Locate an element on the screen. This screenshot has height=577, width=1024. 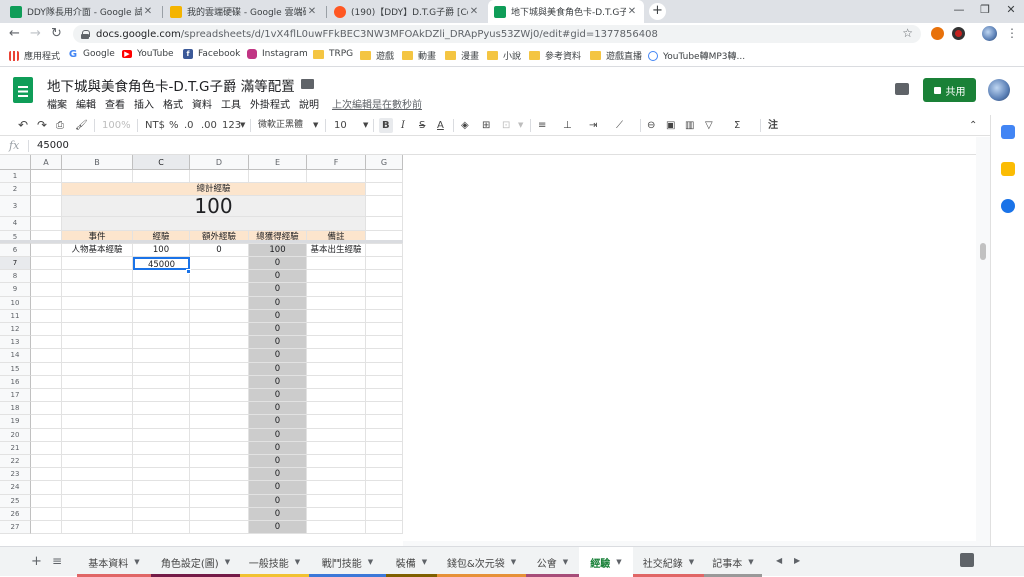
decrease-decimal-button: .0 is located at coordinates (189, 125).